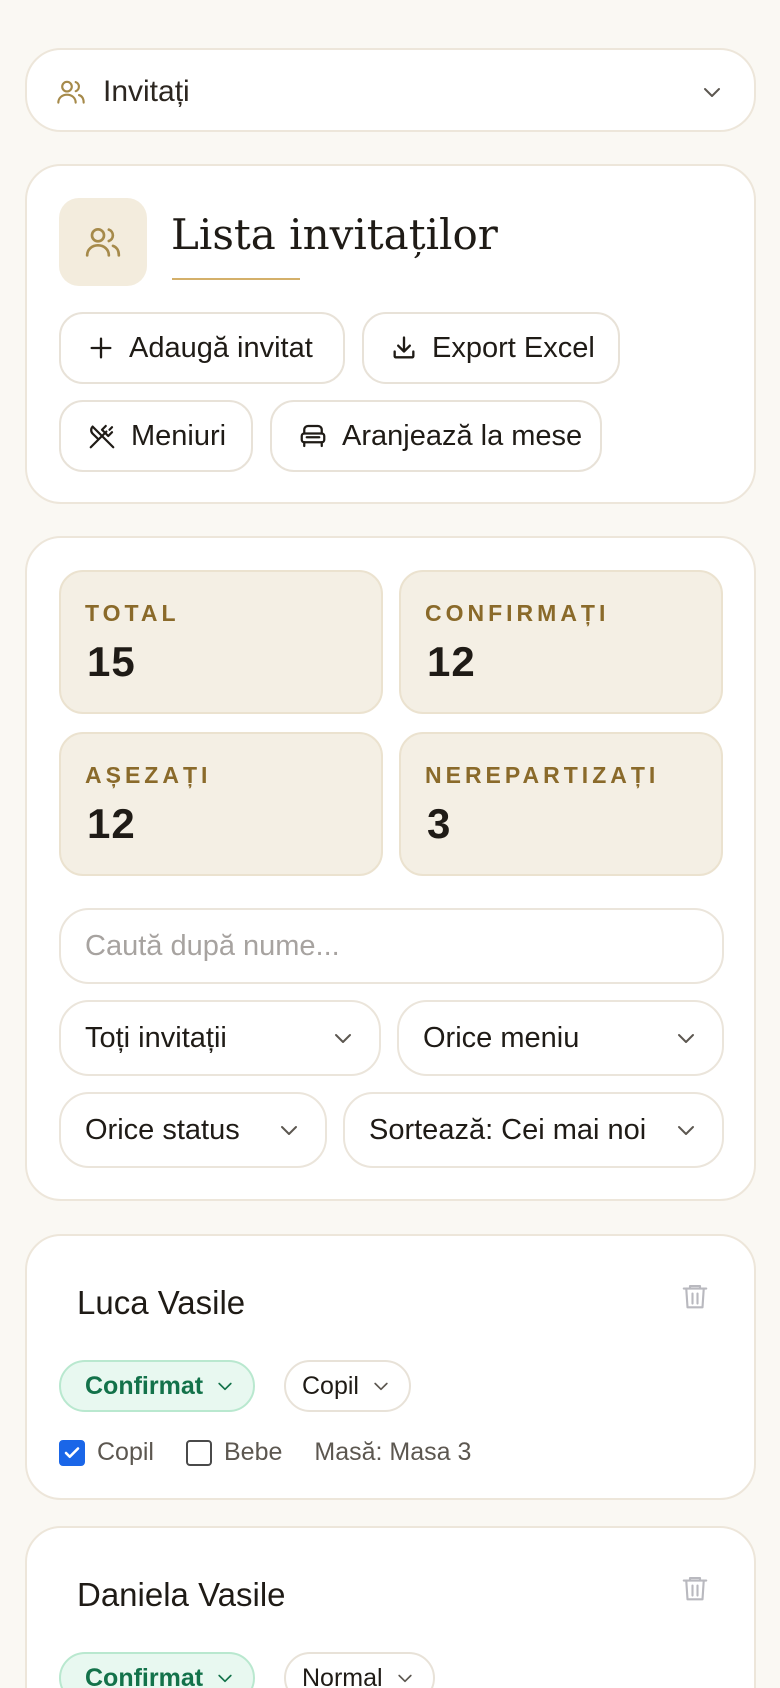 The image size is (780, 1688). What do you see at coordinates (411, 348) in the screenshot?
I see `download-icon` at bounding box center [411, 348].